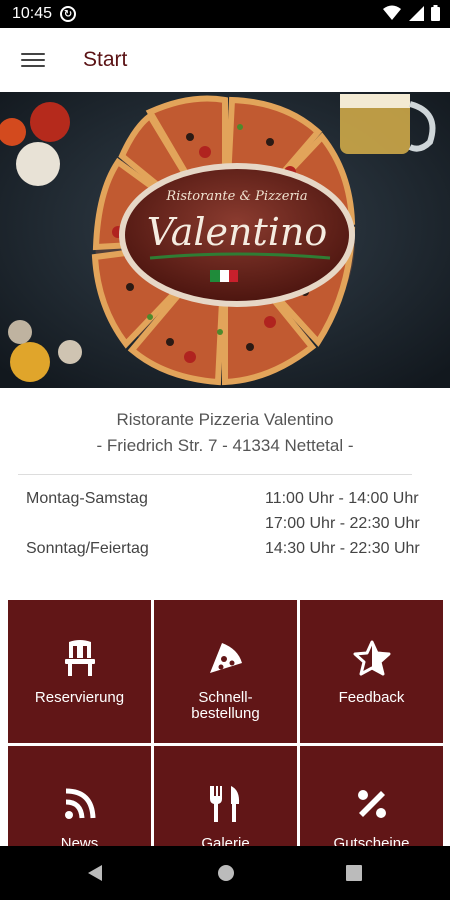 Image resolution: width=450 pixels, height=900 pixels. Describe the element at coordinates (225, 60) in the screenshot. I see `app-bar: Start` at that location.